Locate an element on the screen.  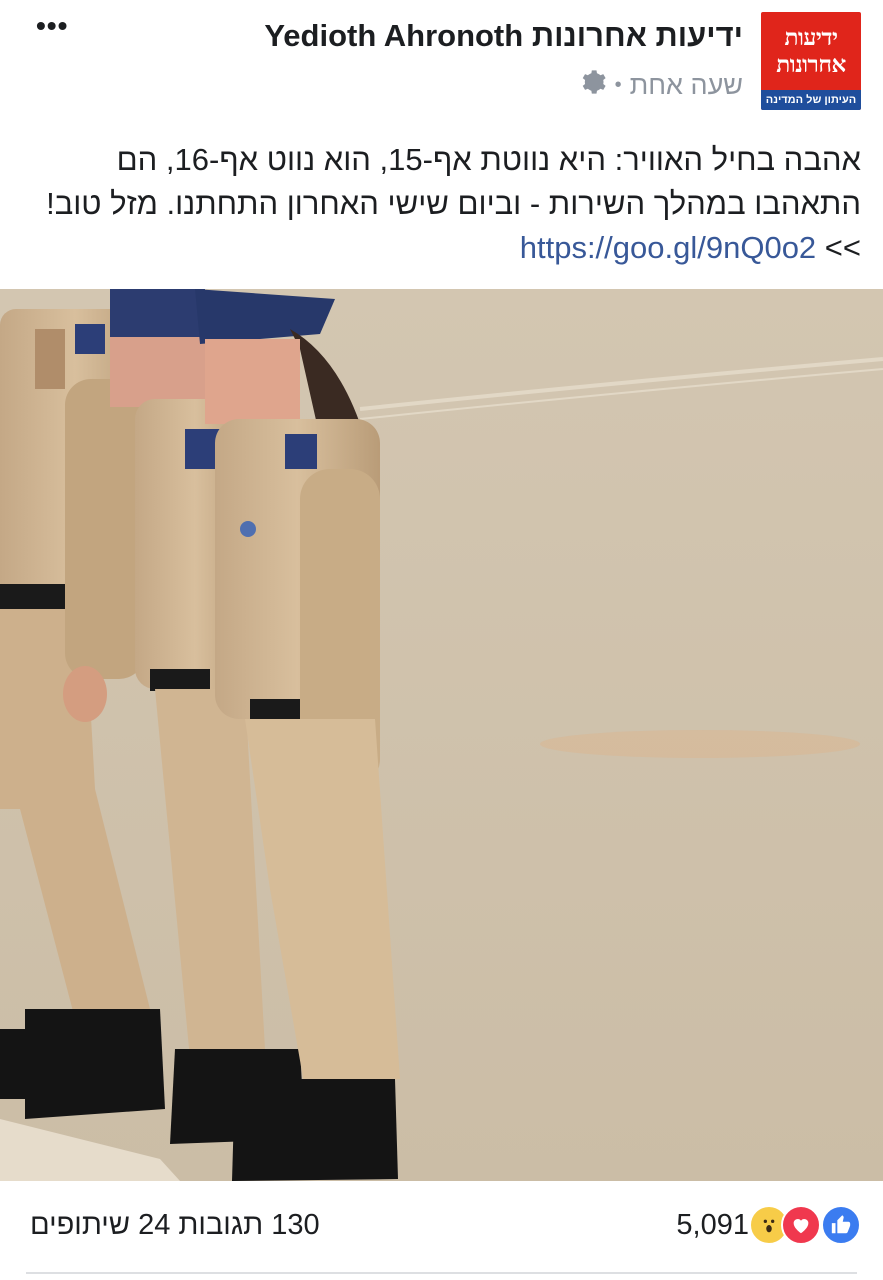
gear-icon is located at coordinates (593, 85).